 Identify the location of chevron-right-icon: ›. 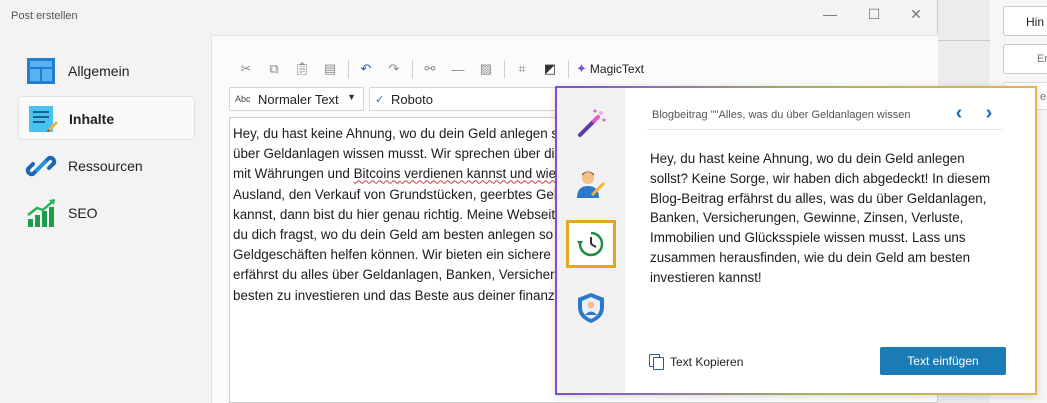
(989, 113).